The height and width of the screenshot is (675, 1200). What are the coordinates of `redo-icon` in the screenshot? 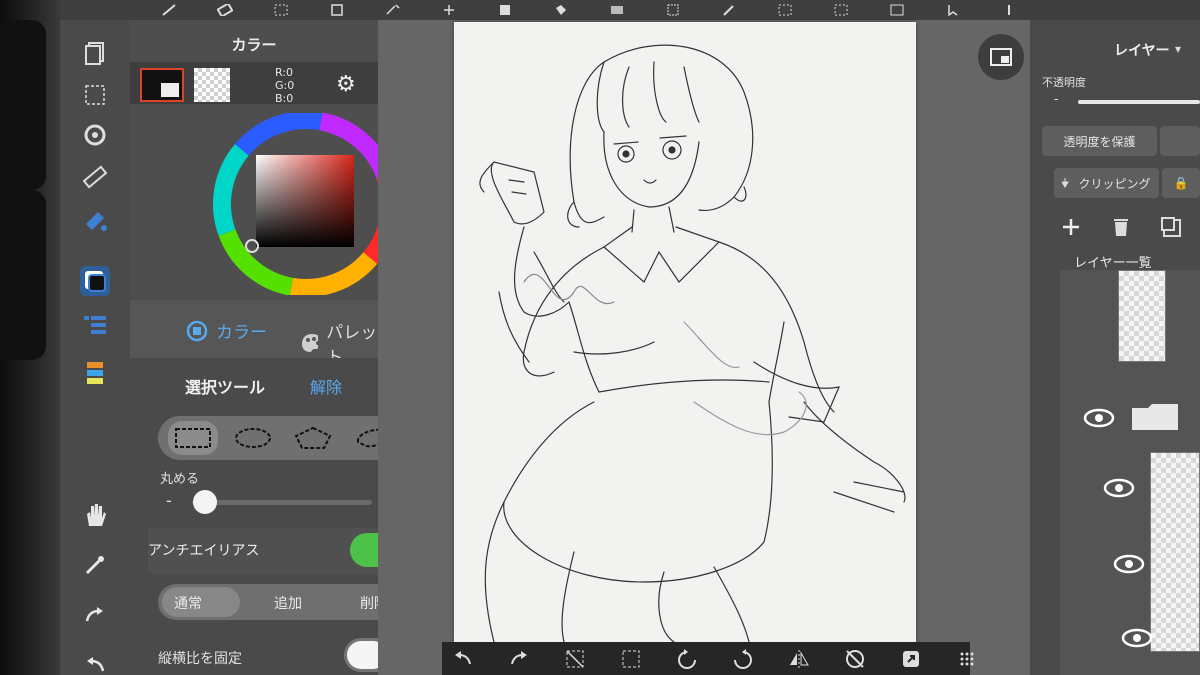 It's located at (95, 615).